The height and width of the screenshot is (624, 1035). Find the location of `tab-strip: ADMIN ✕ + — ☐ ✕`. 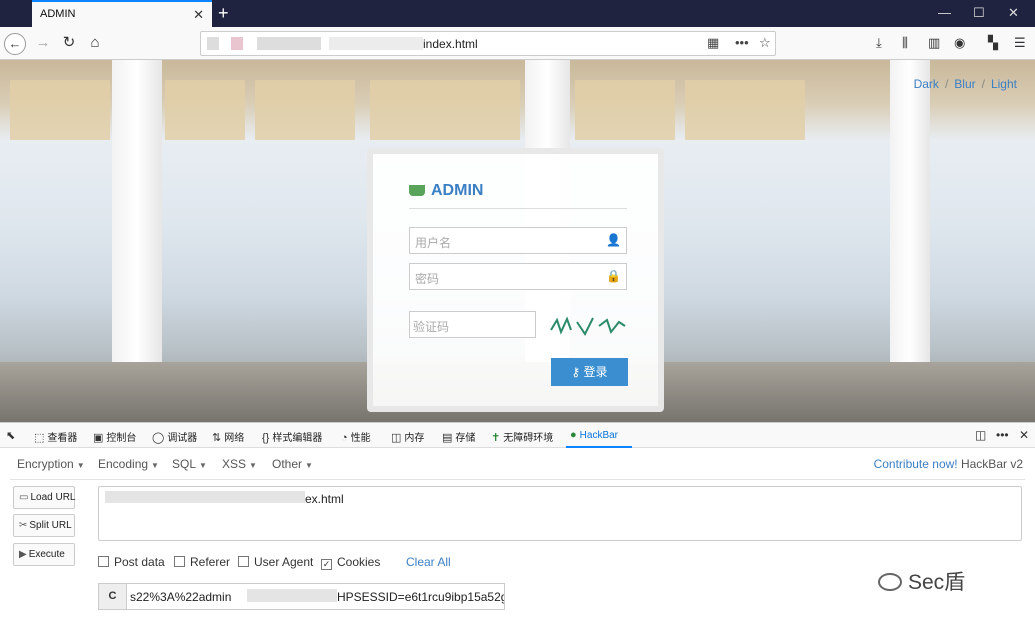

tab-strip: ADMIN ✕ + — ☐ ✕ is located at coordinates (517, 13).